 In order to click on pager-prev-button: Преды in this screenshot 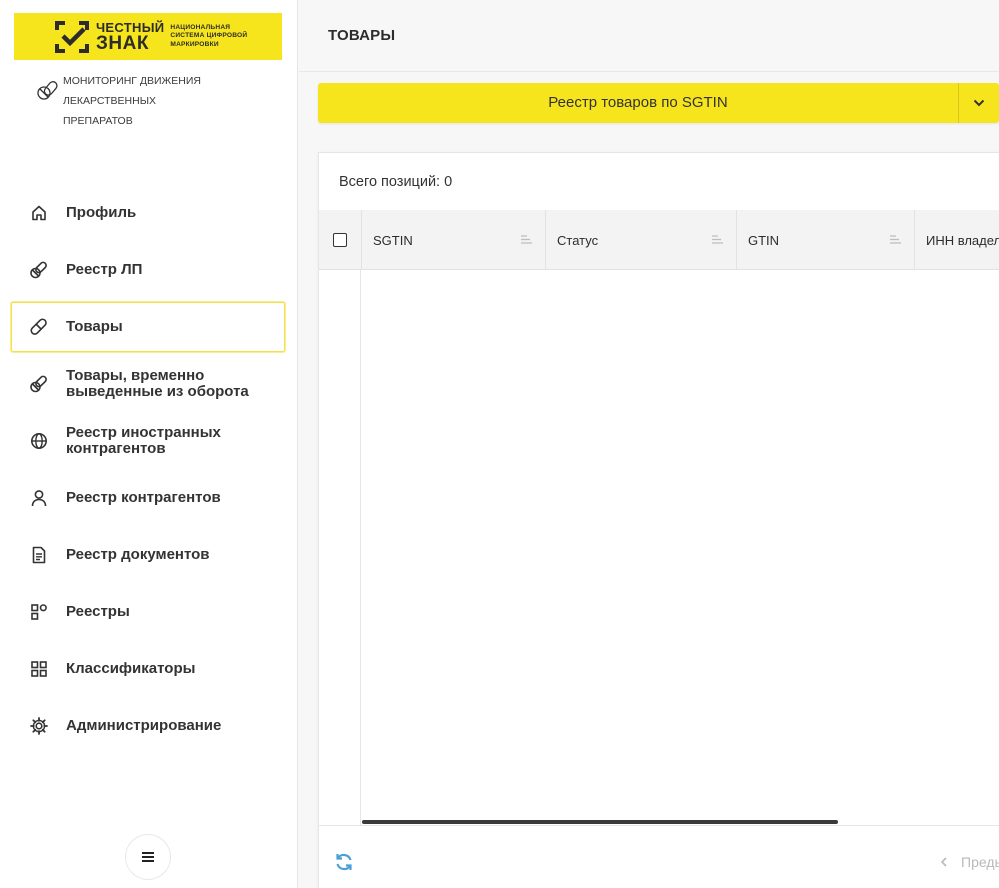, I will do `click(970, 862)`.